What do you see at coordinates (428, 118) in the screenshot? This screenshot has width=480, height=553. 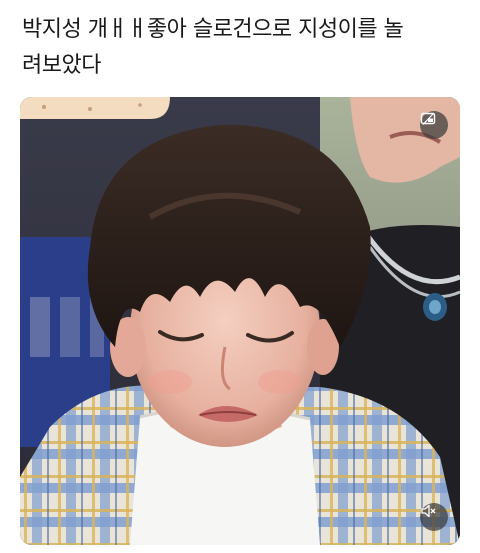 I see `picture-in-picture-icon` at bounding box center [428, 118].